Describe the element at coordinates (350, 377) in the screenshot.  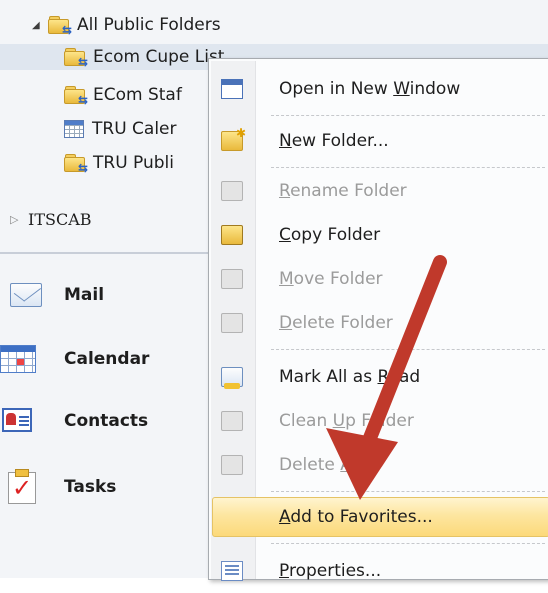
I see `menu-item-label: Mark All as Read` at that location.